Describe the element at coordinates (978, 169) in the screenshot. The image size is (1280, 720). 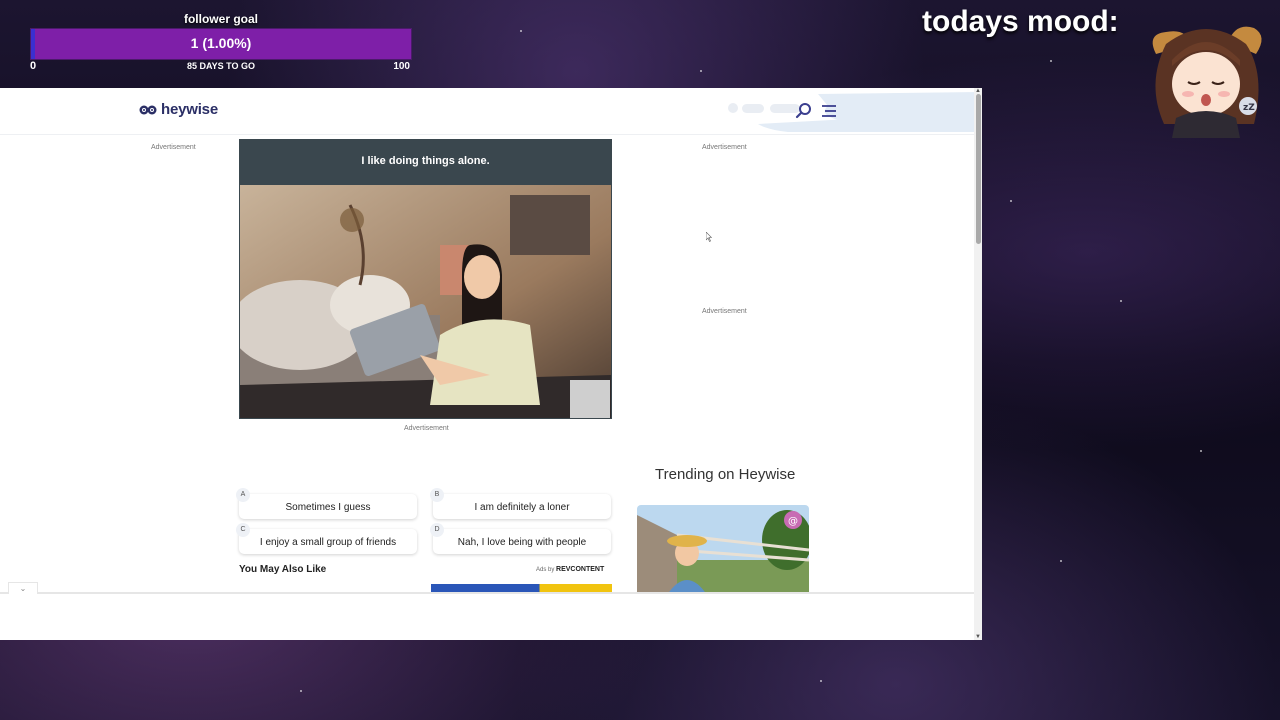
I see `scrollbar-thumb` at that location.